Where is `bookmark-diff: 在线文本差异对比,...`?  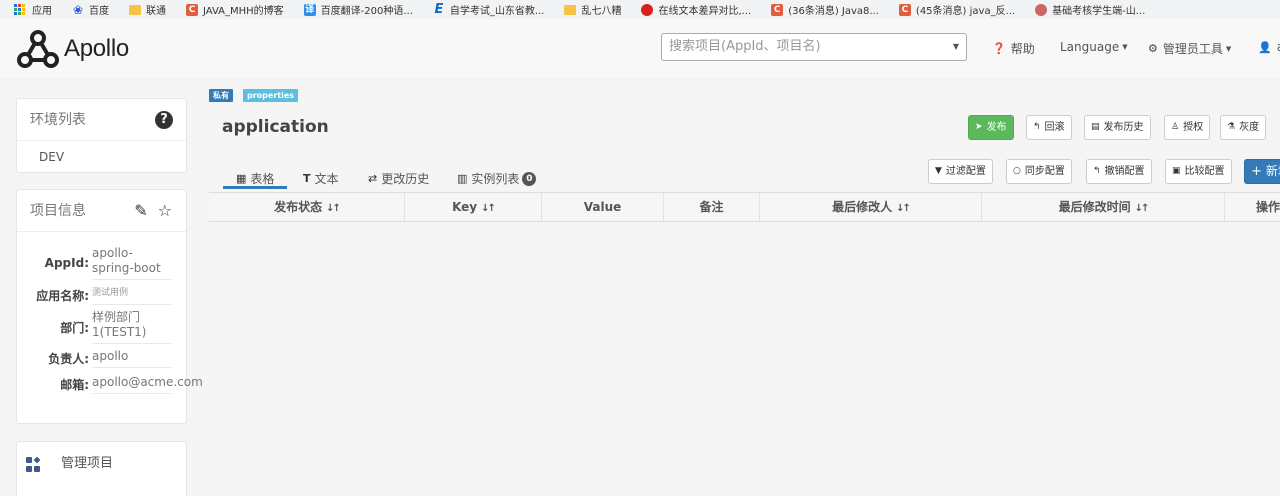
bookmark-diff: 在线文本差异对比,... is located at coordinates (696, 9).